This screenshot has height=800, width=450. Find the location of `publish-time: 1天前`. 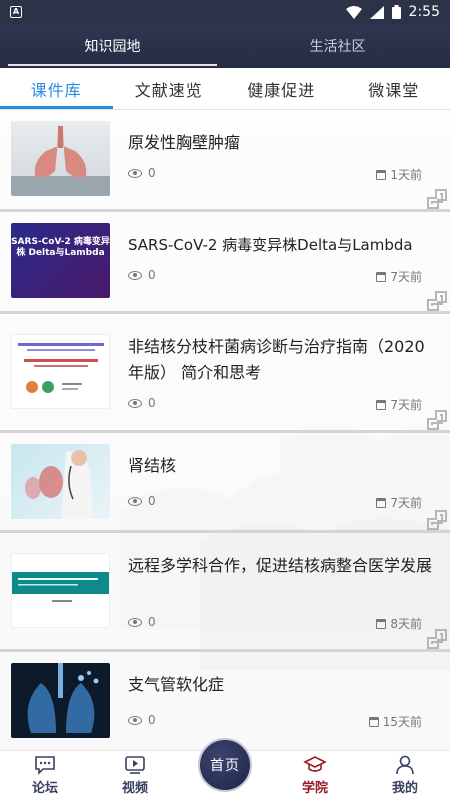

publish-time: 1天前 is located at coordinates (399, 174).